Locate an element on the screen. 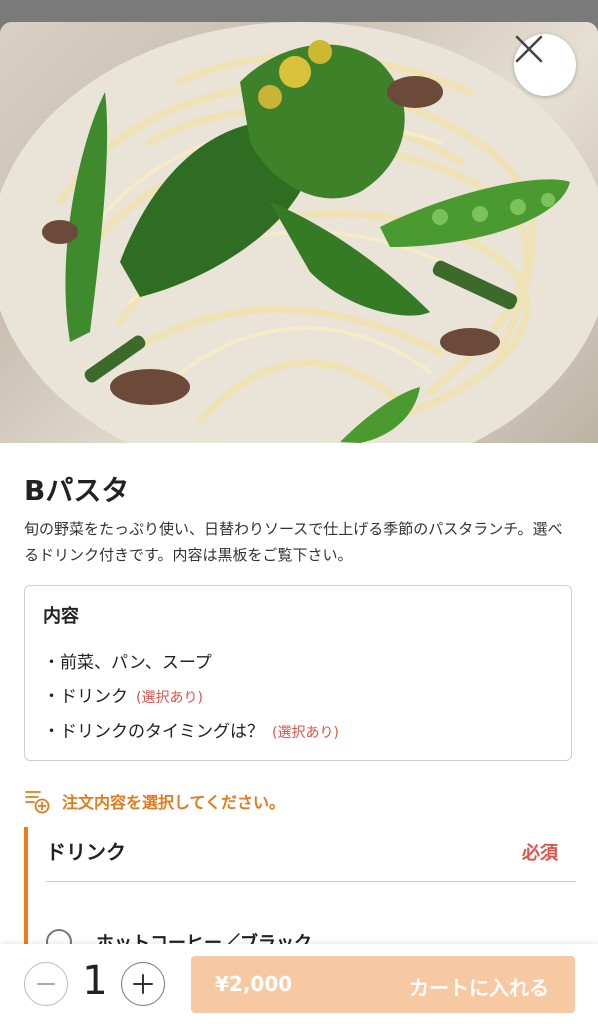 This screenshot has height=1024, width=598. item-title: Bパスタ is located at coordinates (77, 490).